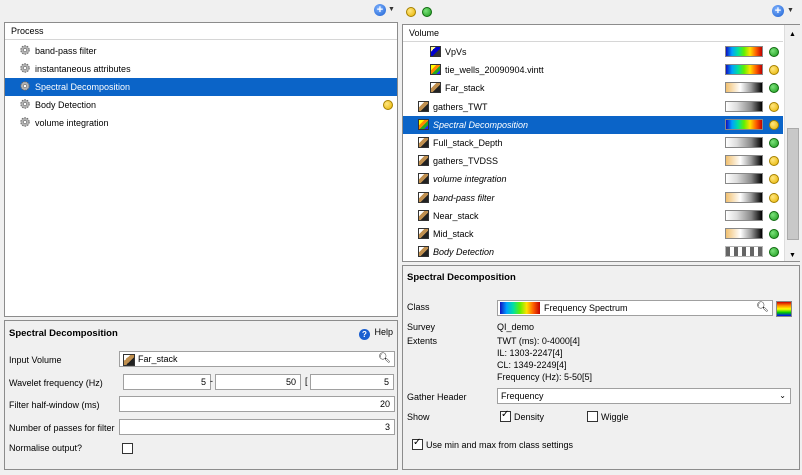  What do you see at coordinates (784, 309) in the screenshot?
I see `class-colorbar-icon` at bounding box center [784, 309].